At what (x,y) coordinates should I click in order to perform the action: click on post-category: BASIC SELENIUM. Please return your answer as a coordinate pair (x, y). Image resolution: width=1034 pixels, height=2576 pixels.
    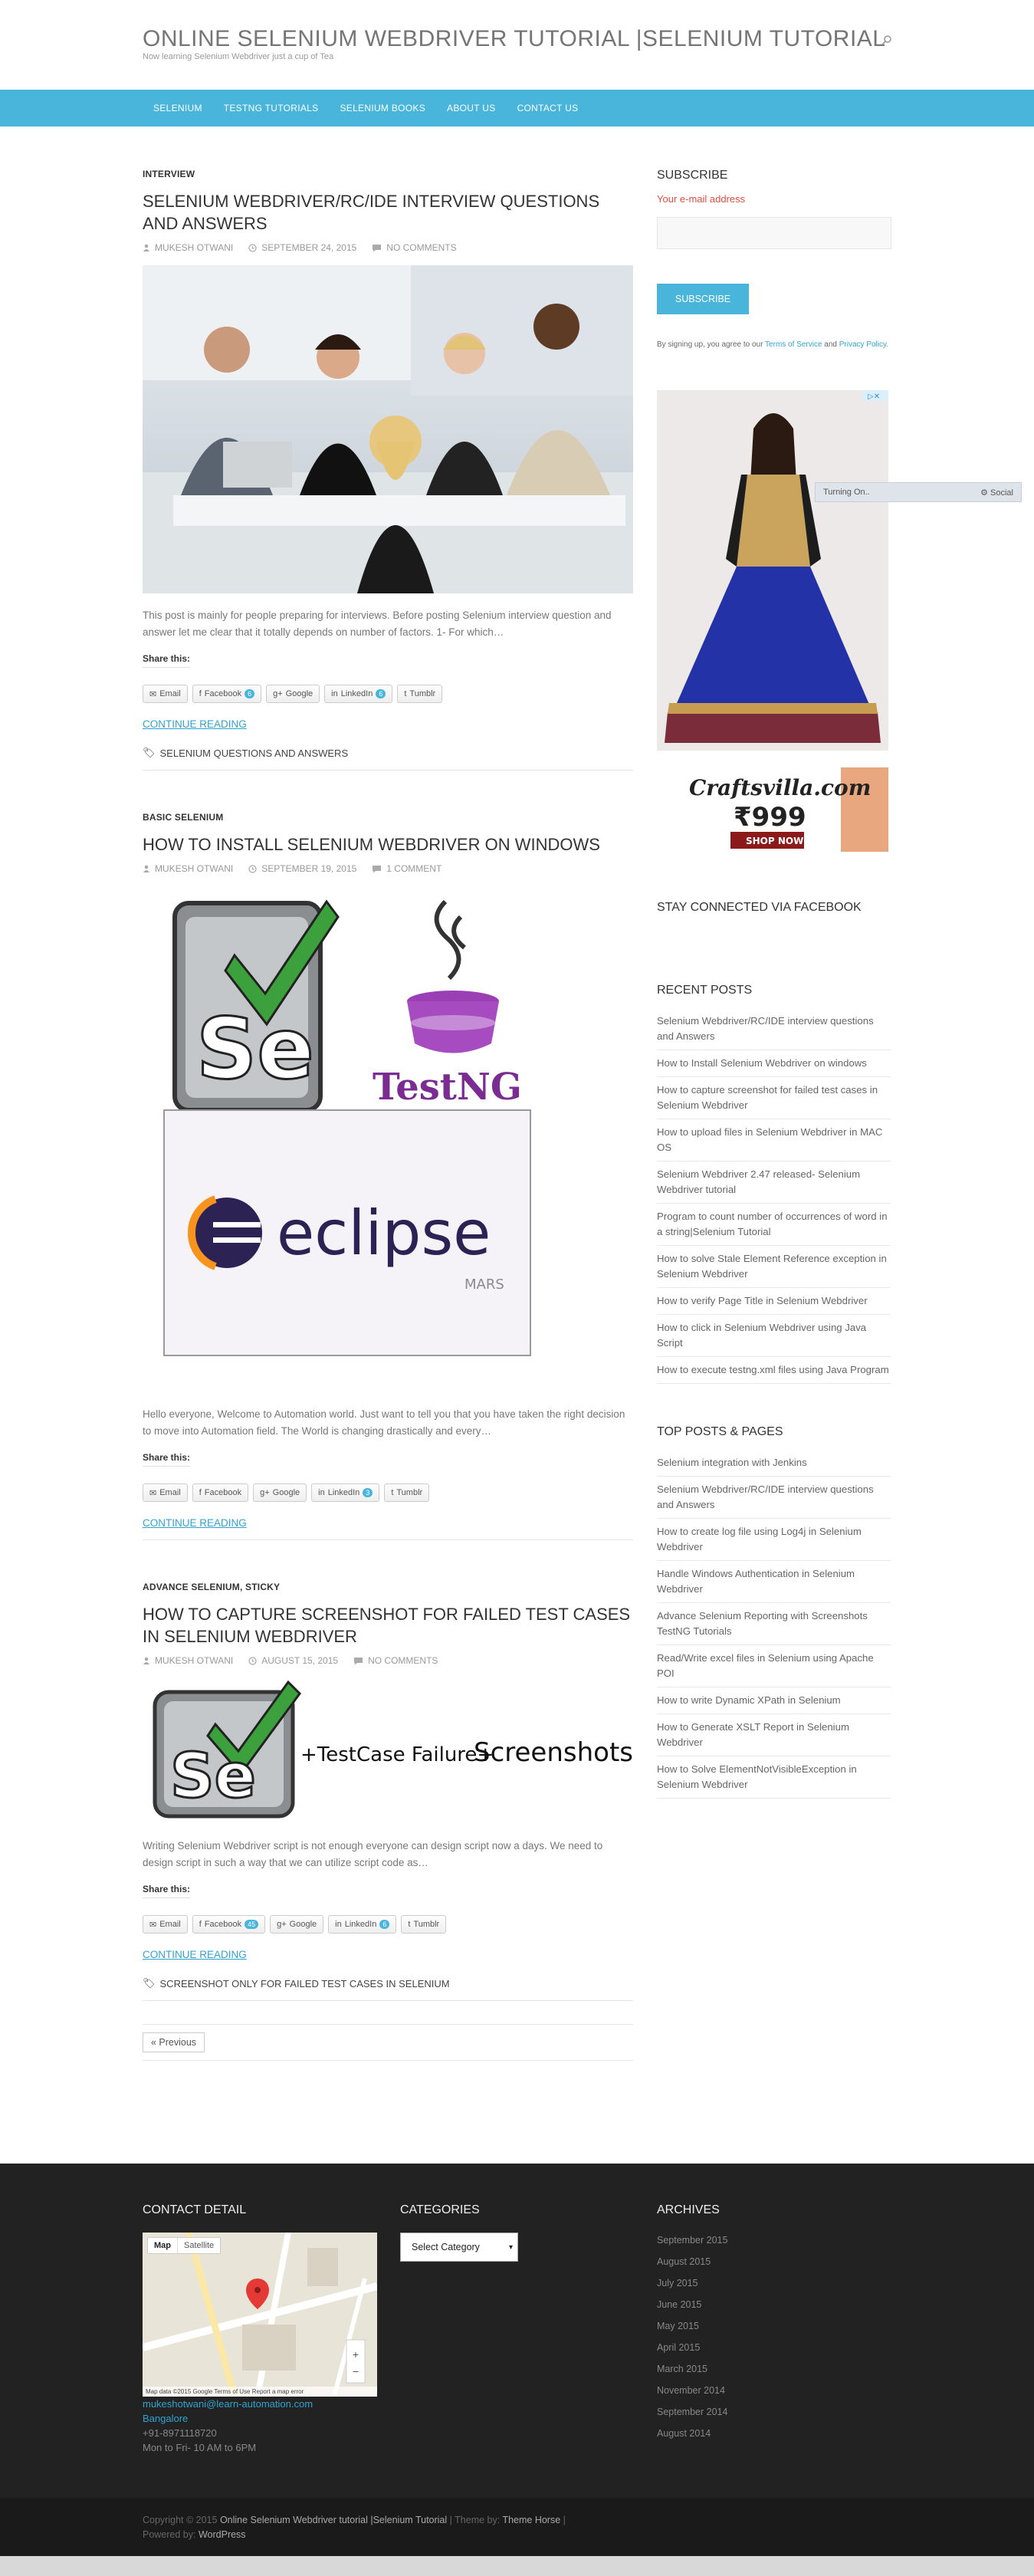
    Looking at the image, I should click on (388, 818).